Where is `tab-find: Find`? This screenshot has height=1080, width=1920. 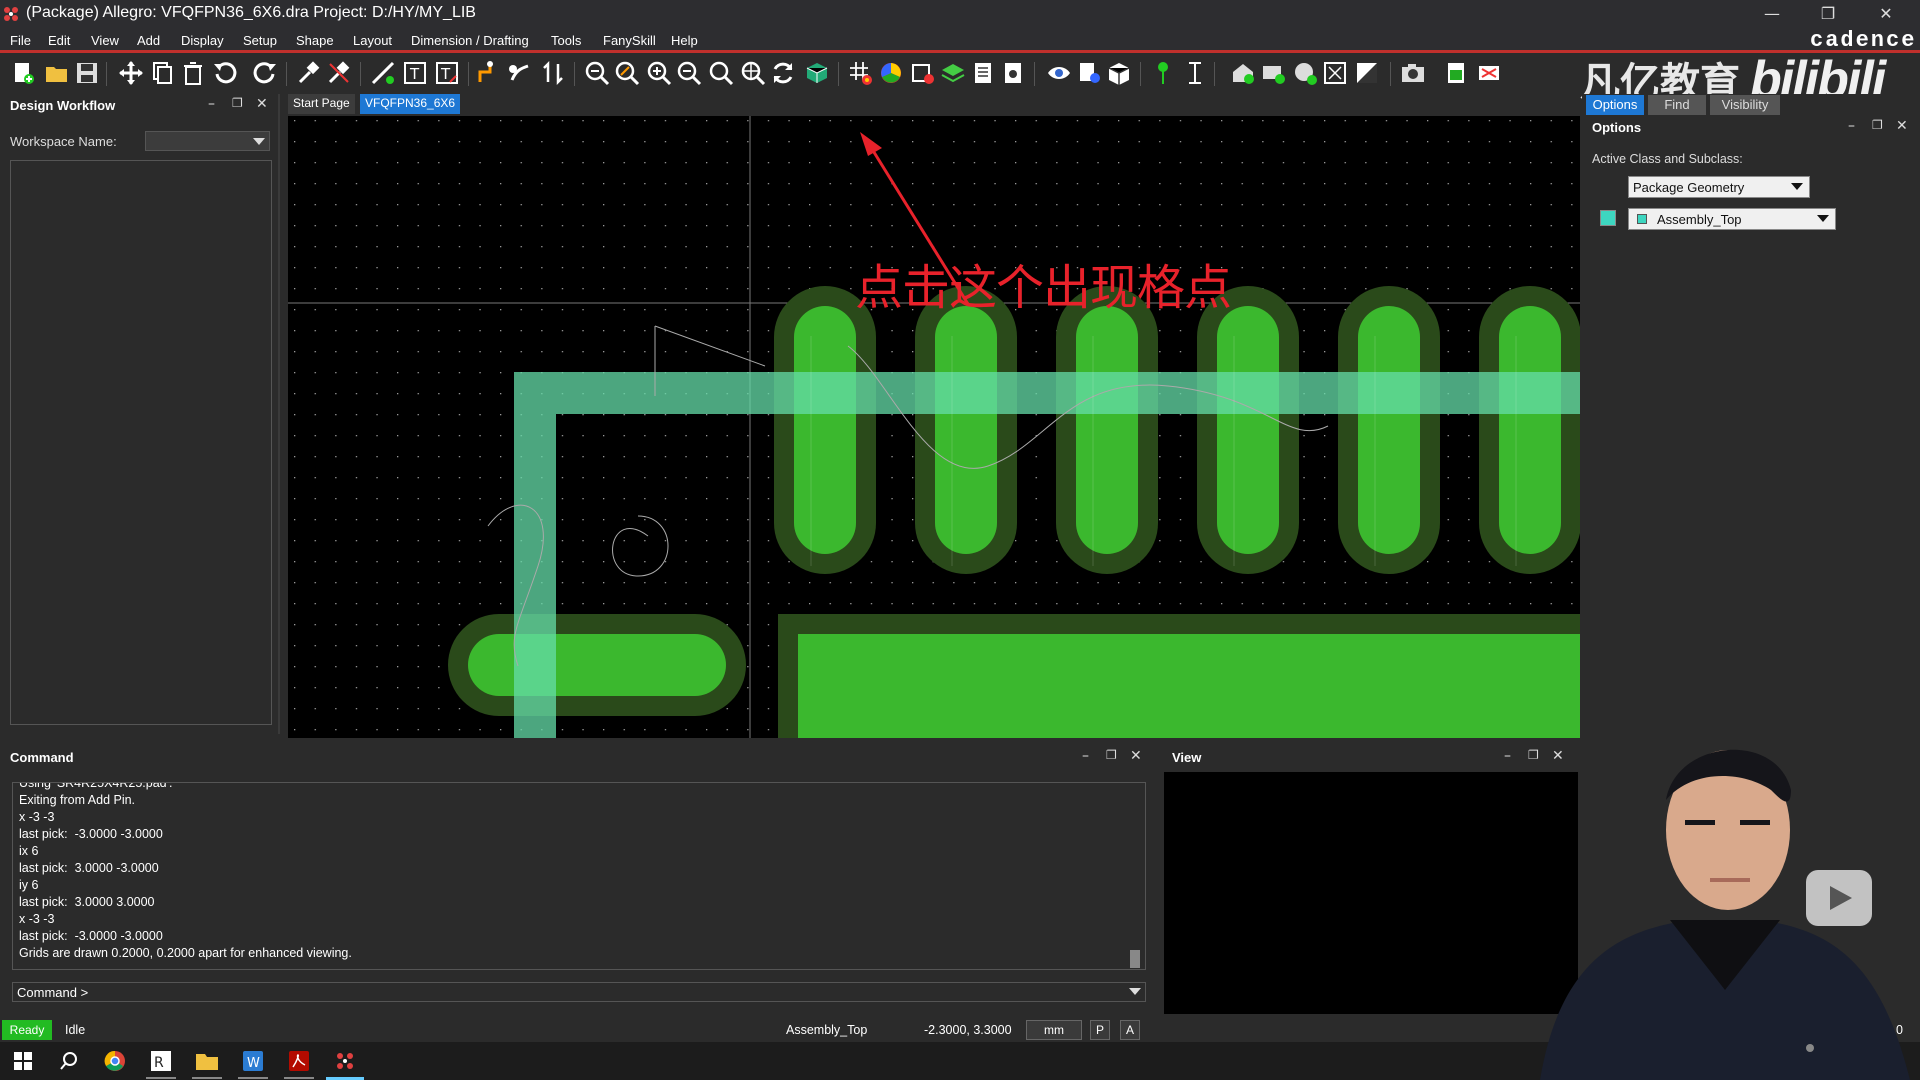
tab-find: Find is located at coordinates (1677, 105).